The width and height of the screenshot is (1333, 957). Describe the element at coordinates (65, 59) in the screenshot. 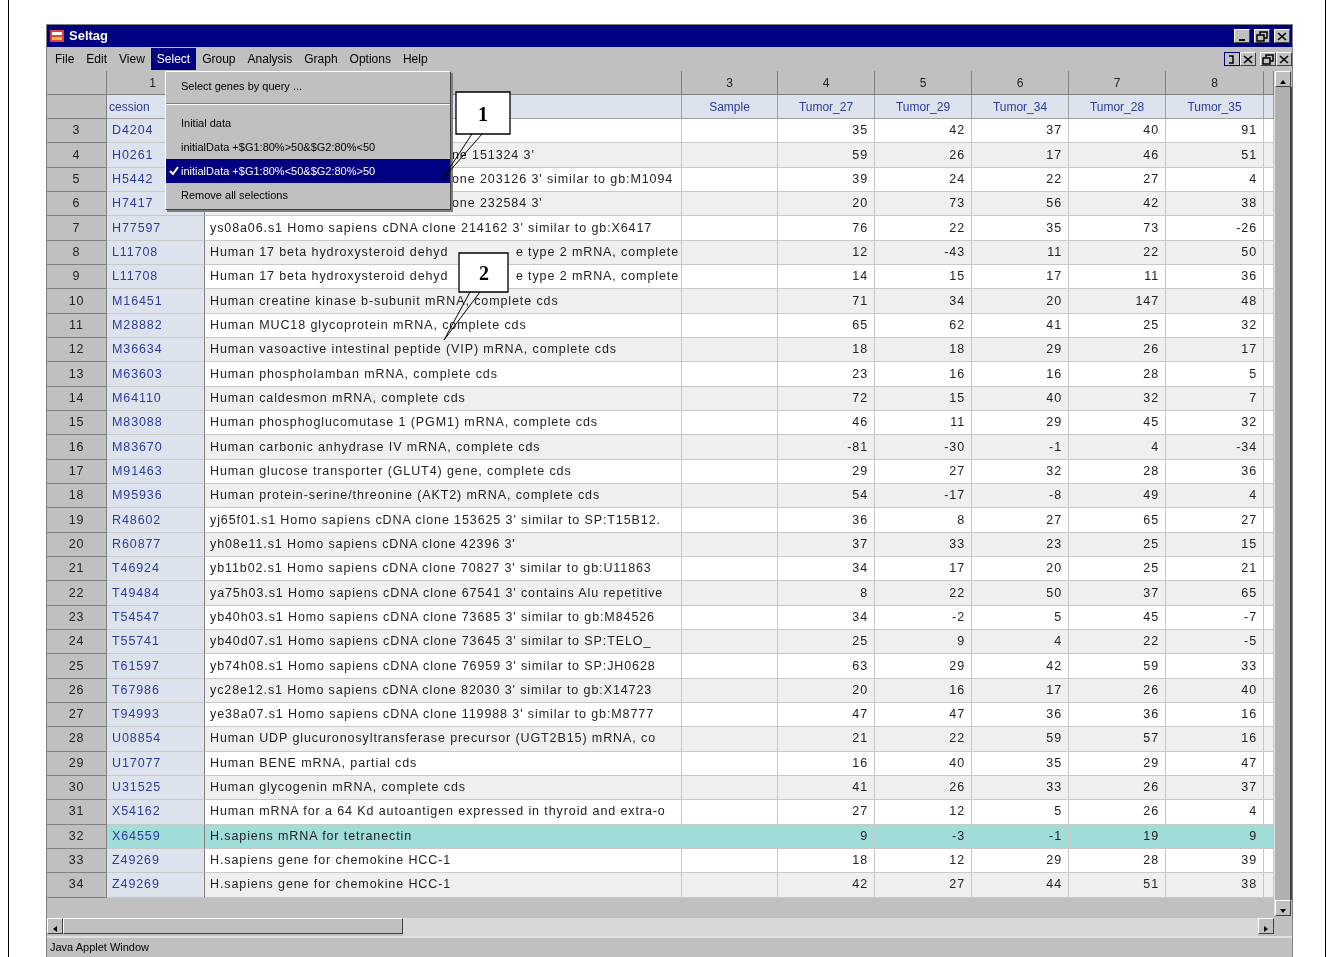

I see `menu-item: File` at that location.